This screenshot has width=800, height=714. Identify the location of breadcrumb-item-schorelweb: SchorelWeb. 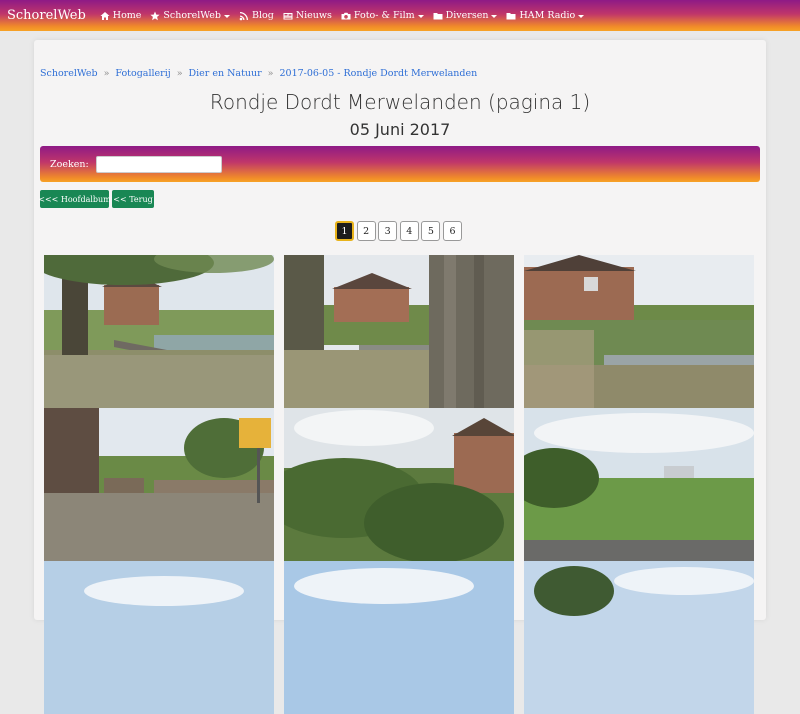
(69, 73).